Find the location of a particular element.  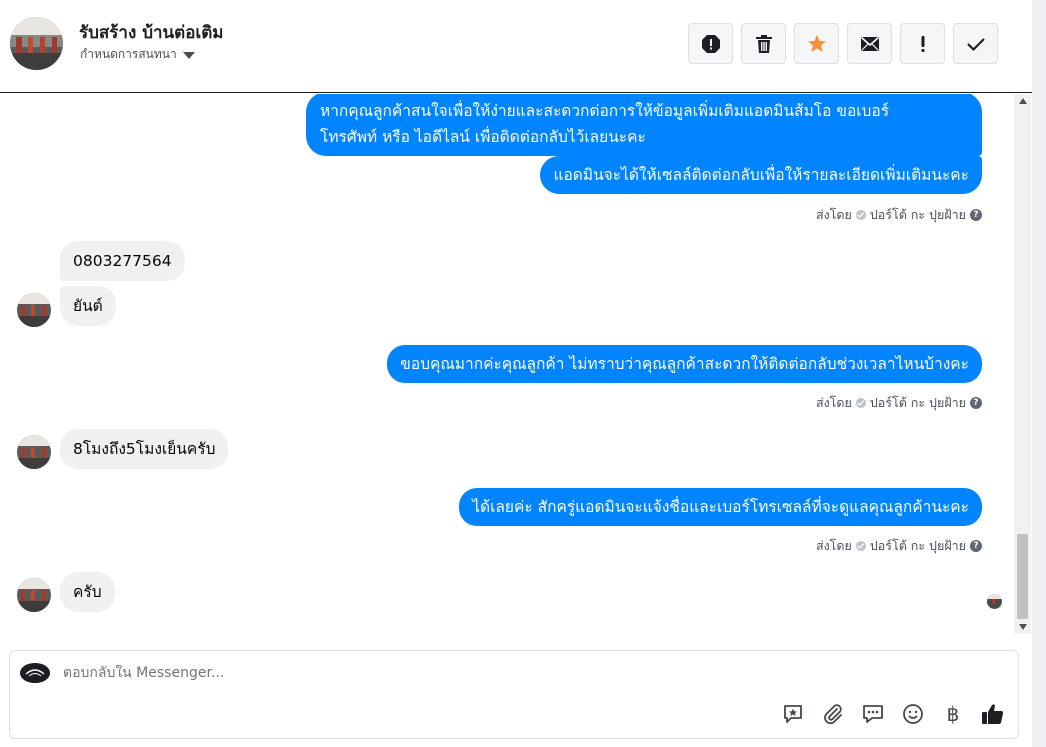

star-button is located at coordinates (816, 43).